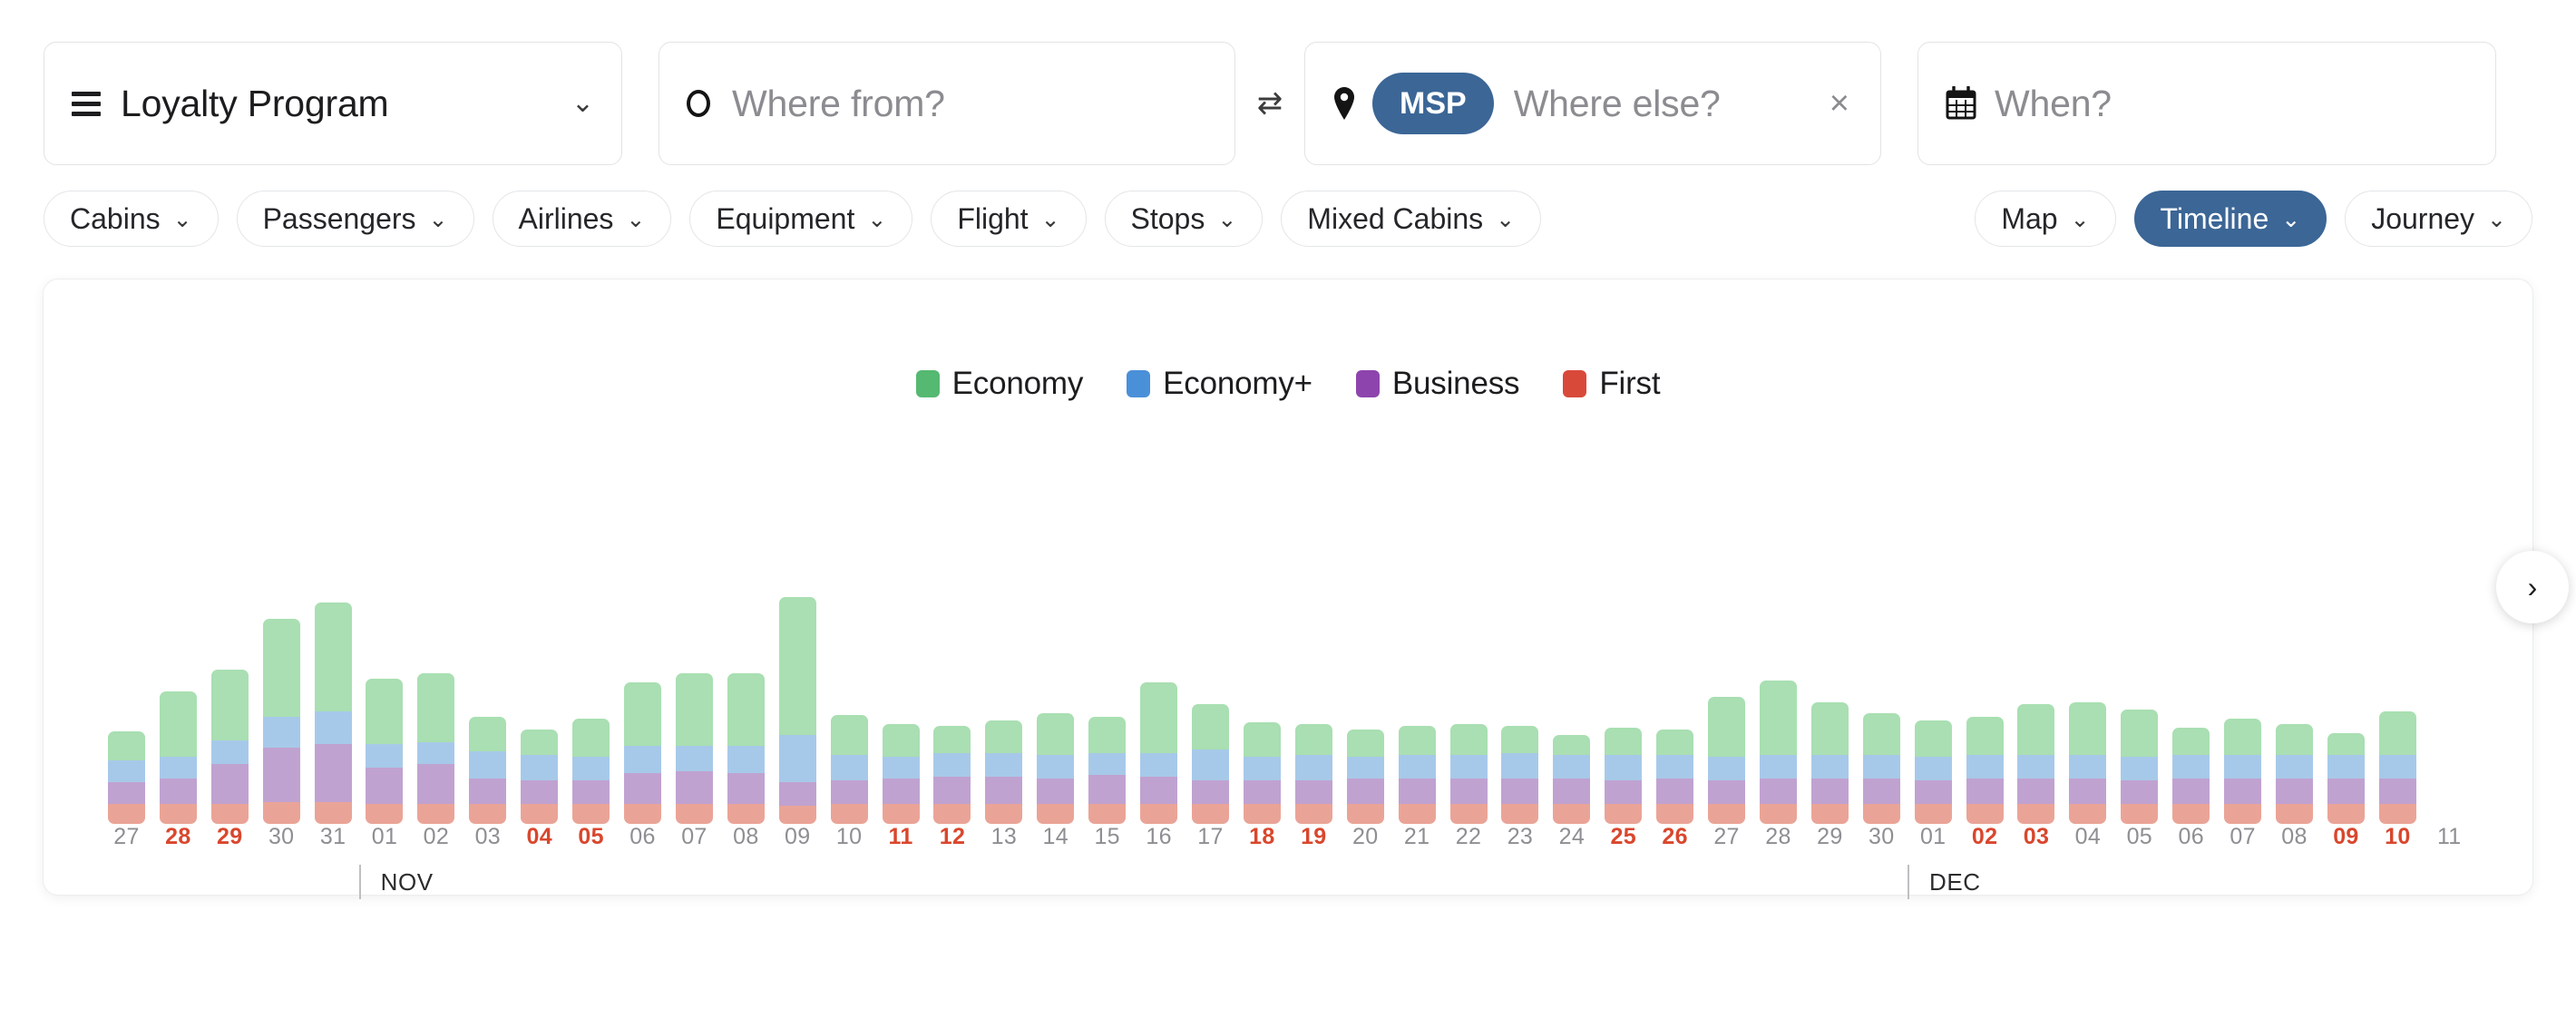  What do you see at coordinates (1592, 104) in the screenshot?
I see `destination-field: MSP Where else? ×` at bounding box center [1592, 104].